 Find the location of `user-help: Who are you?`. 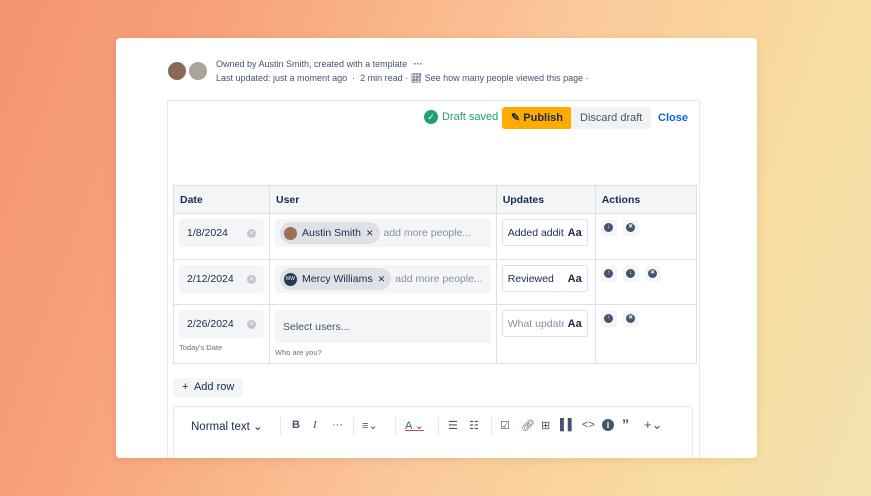

user-help: Who are you? is located at coordinates (298, 352).